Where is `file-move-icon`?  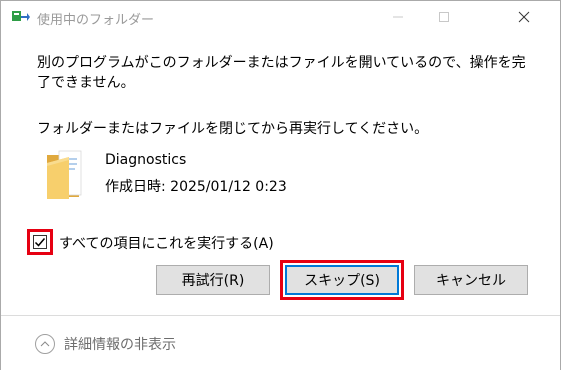
file-move-icon is located at coordinates (21, 16).